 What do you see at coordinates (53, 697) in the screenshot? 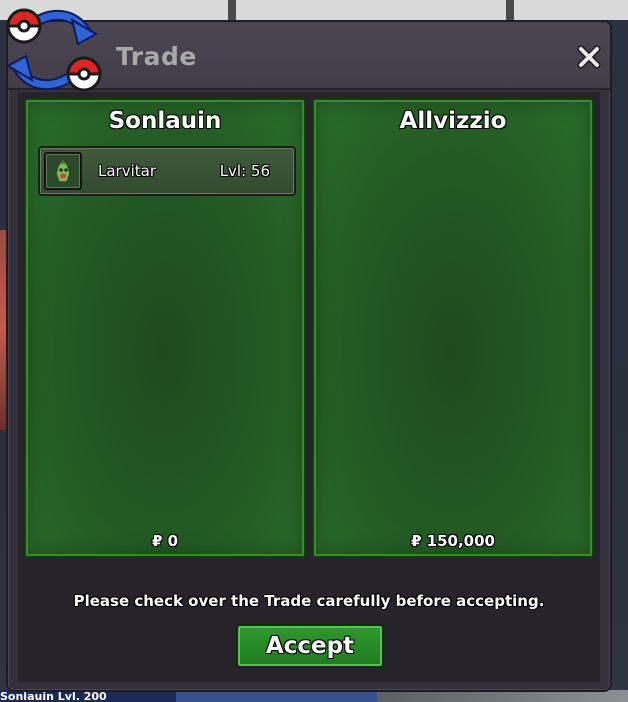
I see `game-hud-text: Sonlauin Lvl. 200` at bounding box center [53, 697].